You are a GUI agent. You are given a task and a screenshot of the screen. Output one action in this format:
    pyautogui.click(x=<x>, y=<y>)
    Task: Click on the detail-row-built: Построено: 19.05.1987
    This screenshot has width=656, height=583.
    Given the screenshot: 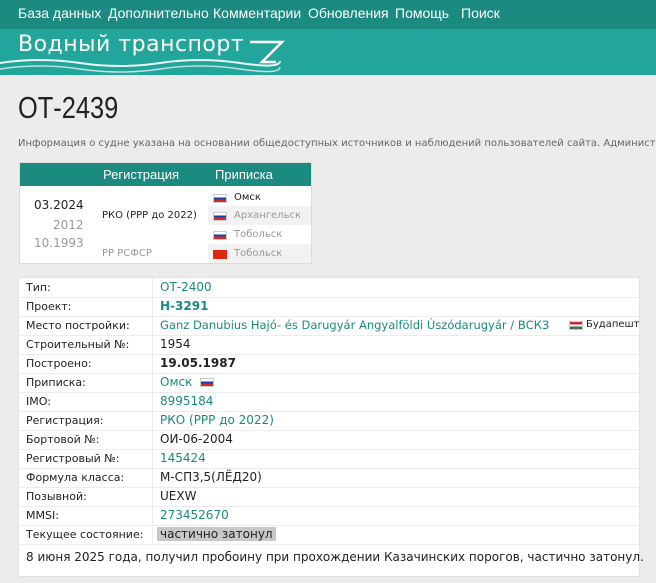 What is the action you would take?
    pyautogui.click(x=329, y=364)
    